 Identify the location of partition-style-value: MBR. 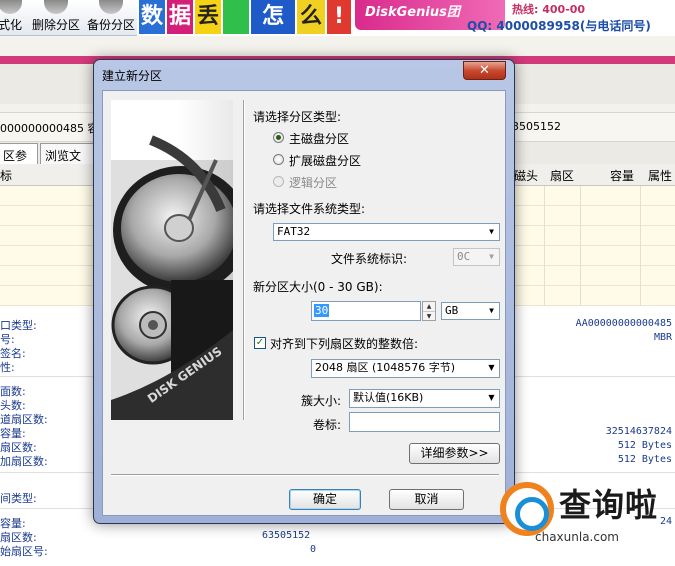
(662, 337).